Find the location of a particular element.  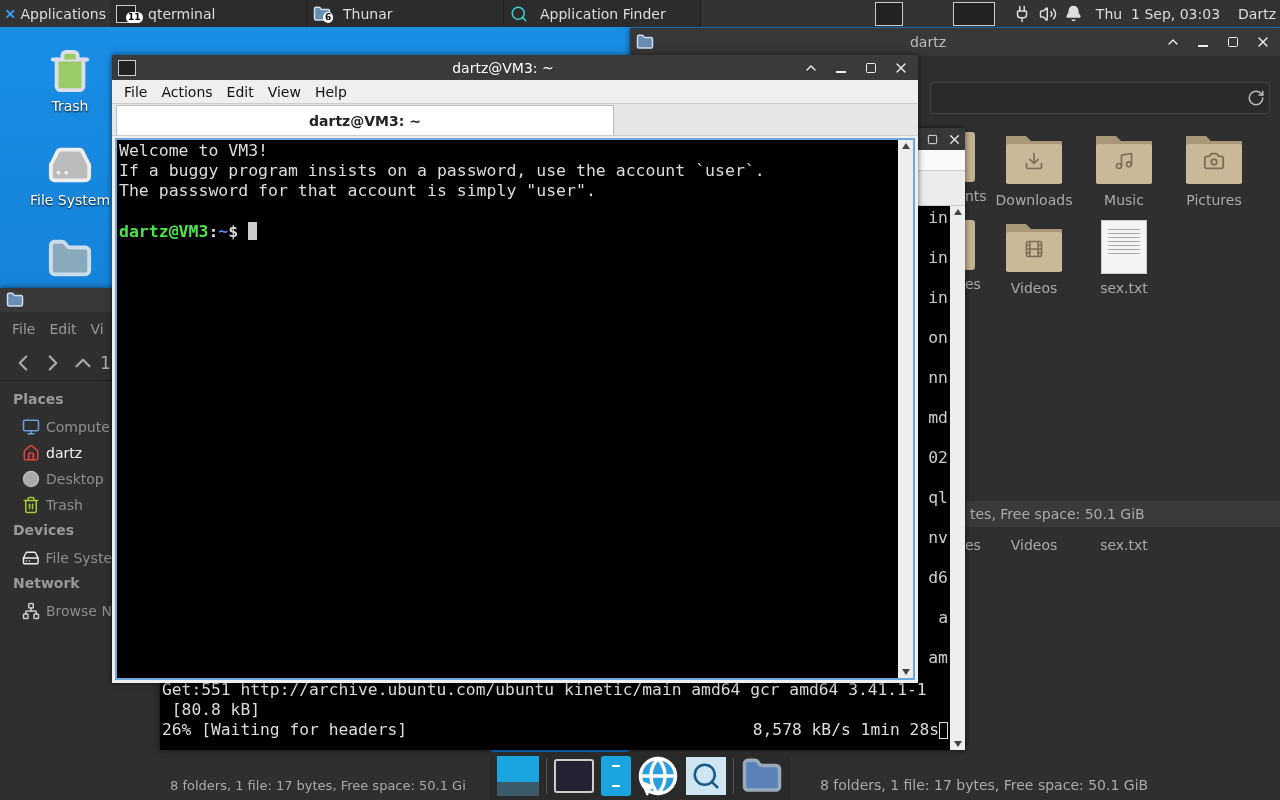

terminal-line: Get:551 http://archive.ubuntu.com/ubuntu kinetic/main amd64 gcr amd64 3.41.1-1 is located at coordinates (545, 690).